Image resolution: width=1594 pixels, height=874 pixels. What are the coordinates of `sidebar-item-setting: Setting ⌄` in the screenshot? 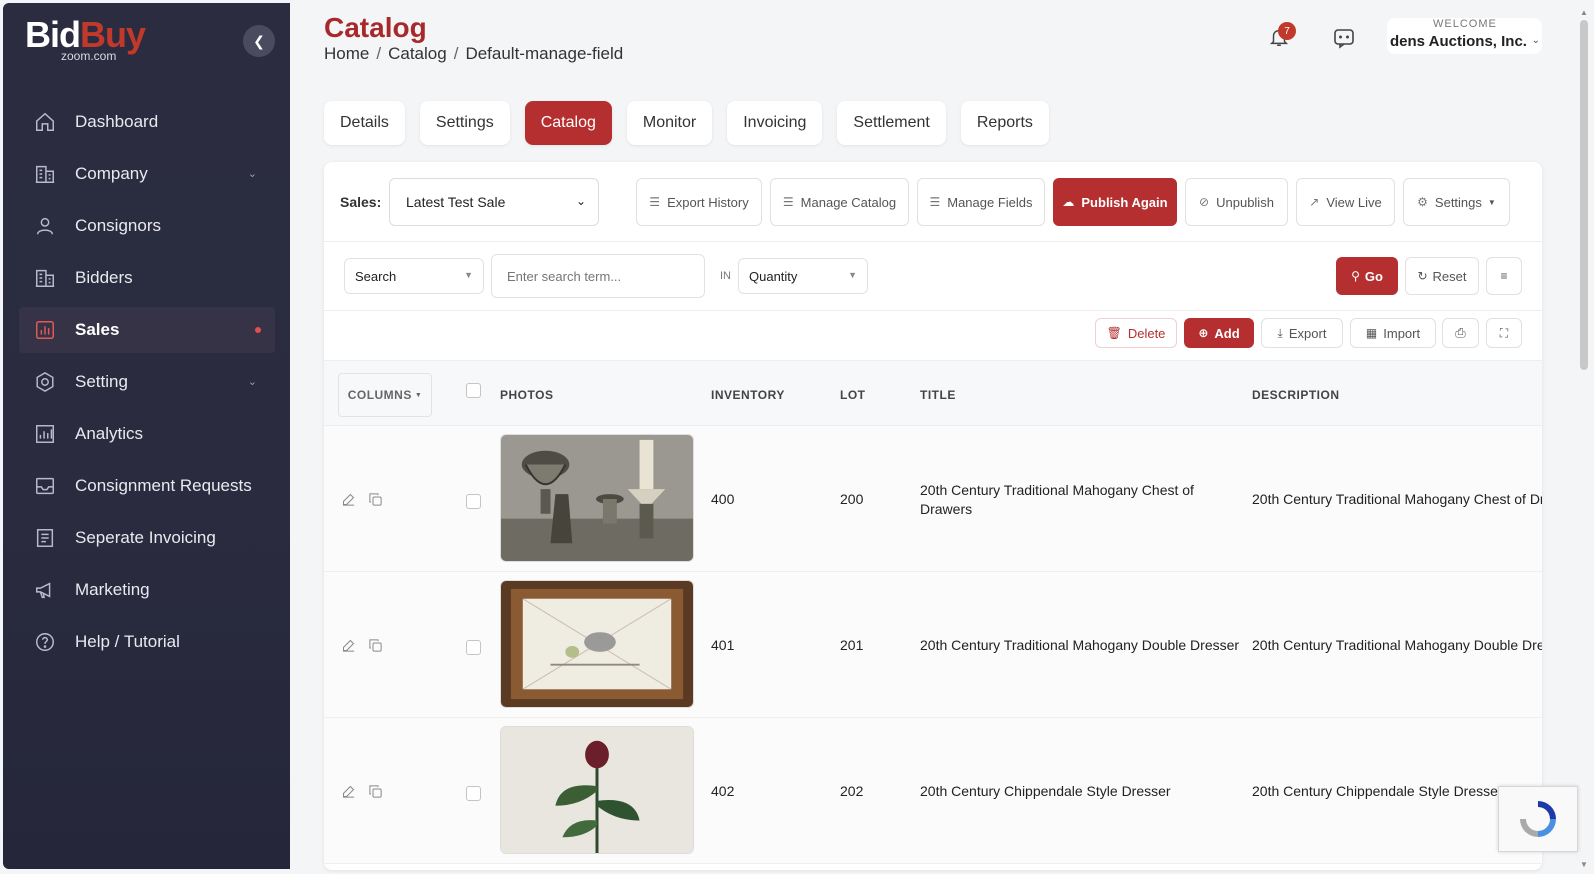 It's located at (147, 382).